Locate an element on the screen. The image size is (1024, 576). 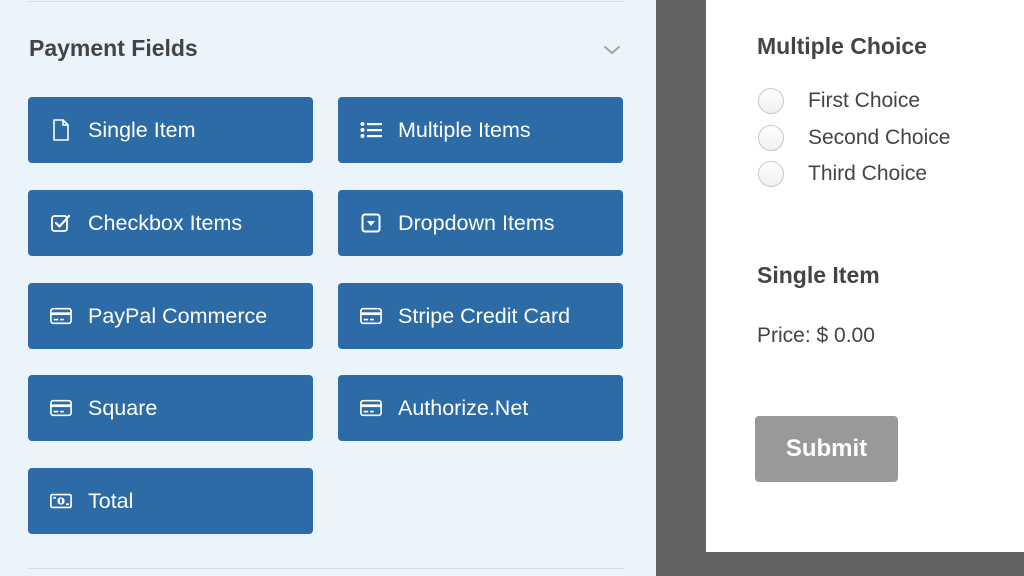
multiple-choice-title: Multiple Choice is located at coordinates (842, 46).